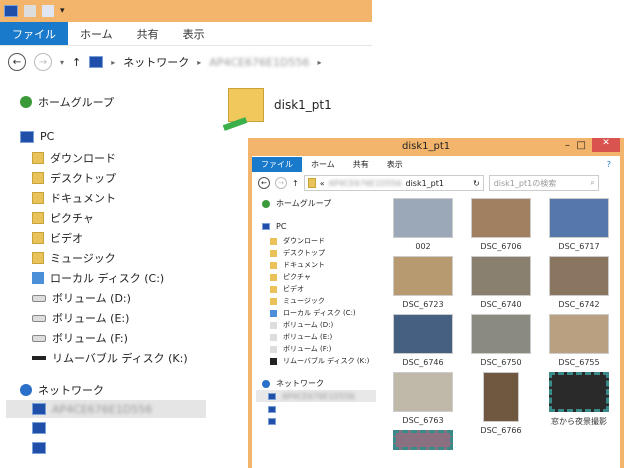 The image size is (624, 468). Describe the element at coordinates (423, 282) in the screenshot. I see `file-thumbnail: DSC_6723` at that location.